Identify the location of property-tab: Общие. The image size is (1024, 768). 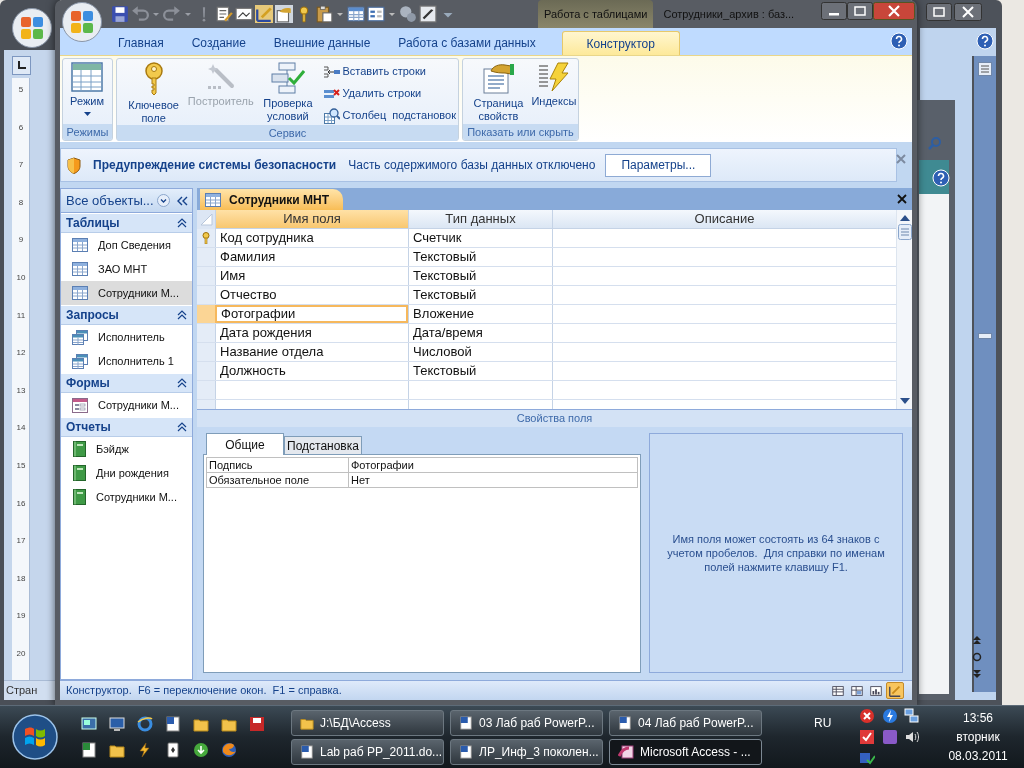
(245, 444).